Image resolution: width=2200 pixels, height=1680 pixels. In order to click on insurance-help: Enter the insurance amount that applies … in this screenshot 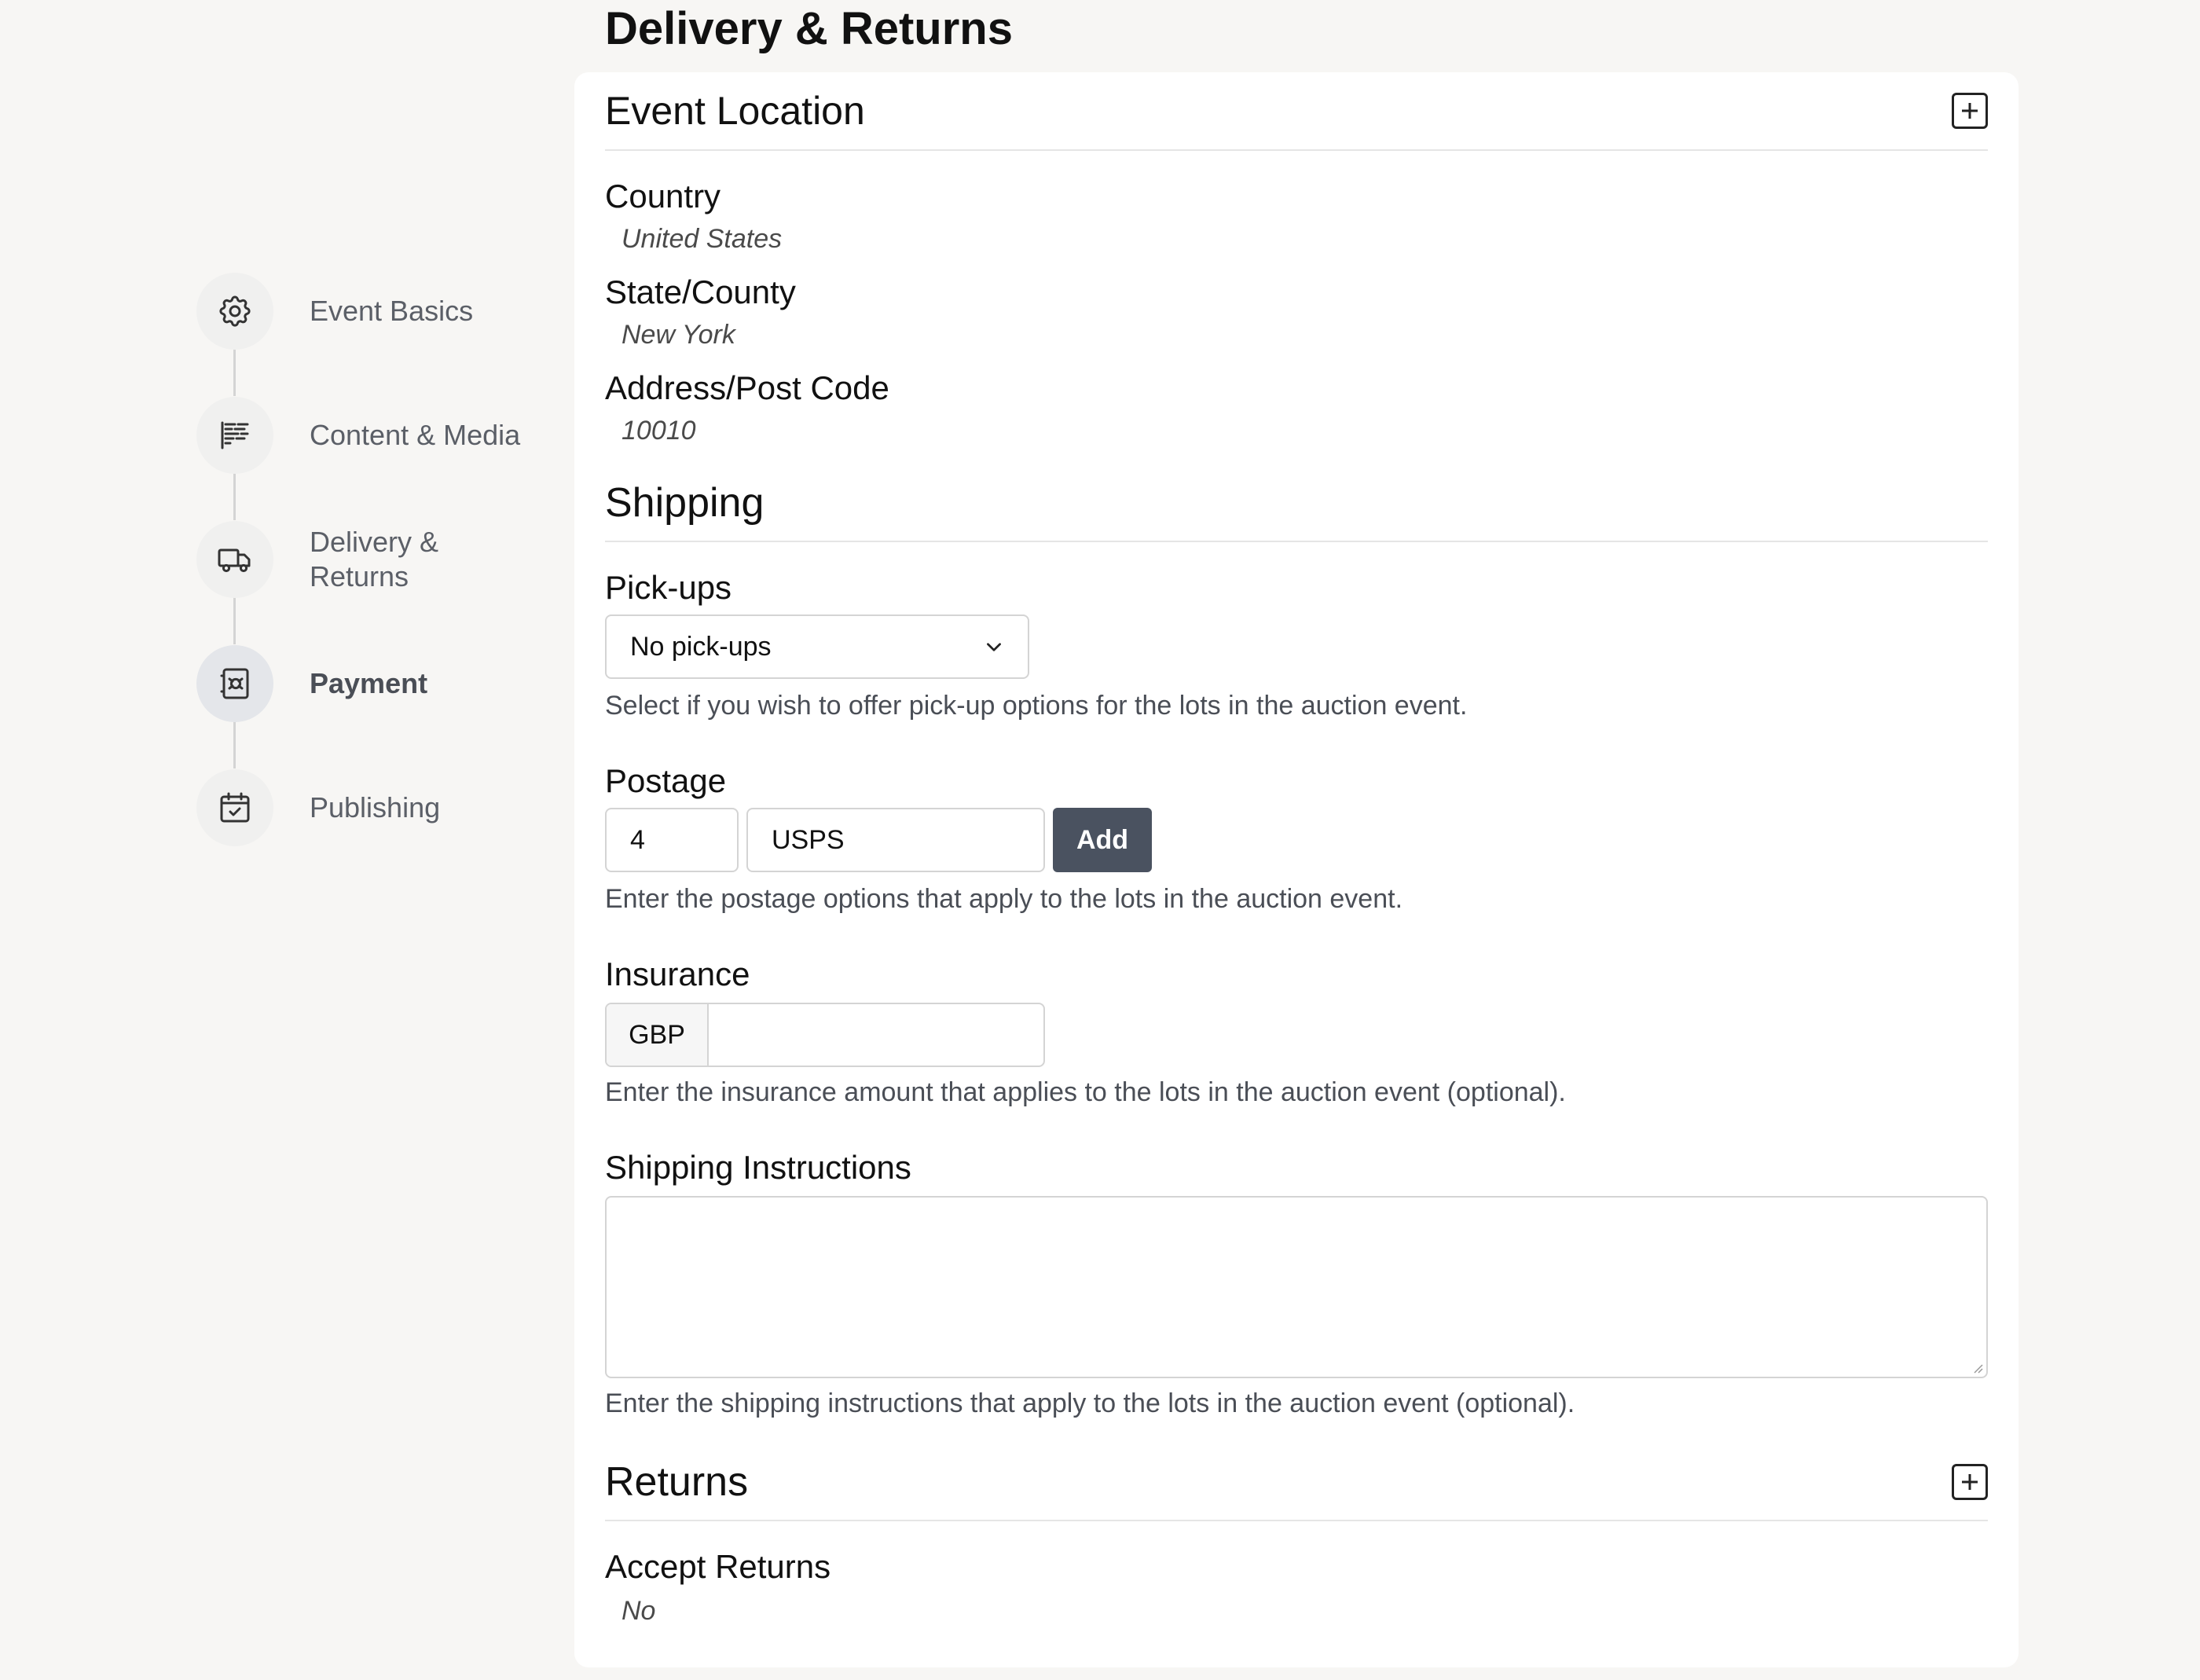, I will do `click(1085, 1092)`.